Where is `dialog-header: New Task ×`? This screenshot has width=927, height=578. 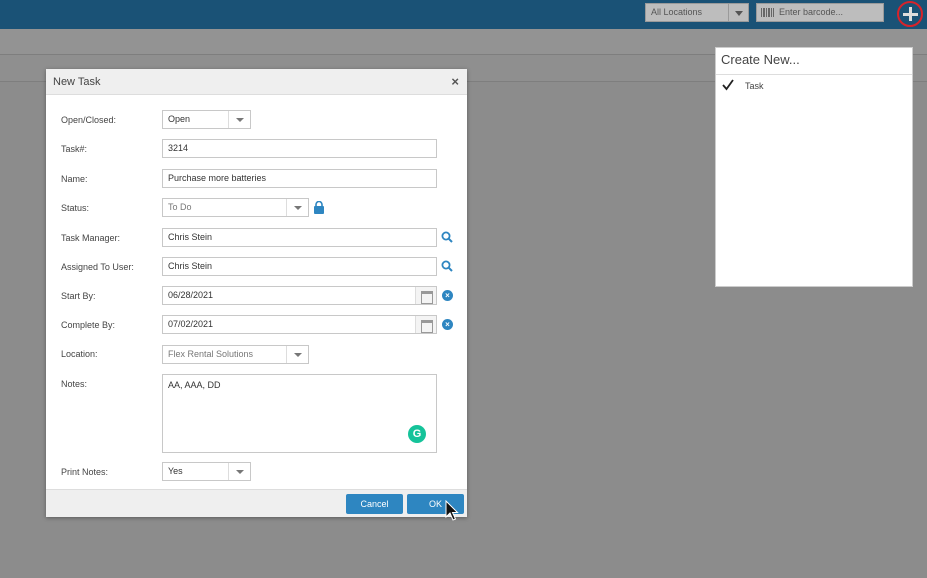 dialog-header: New Task × is located at coordinates (256, 82).